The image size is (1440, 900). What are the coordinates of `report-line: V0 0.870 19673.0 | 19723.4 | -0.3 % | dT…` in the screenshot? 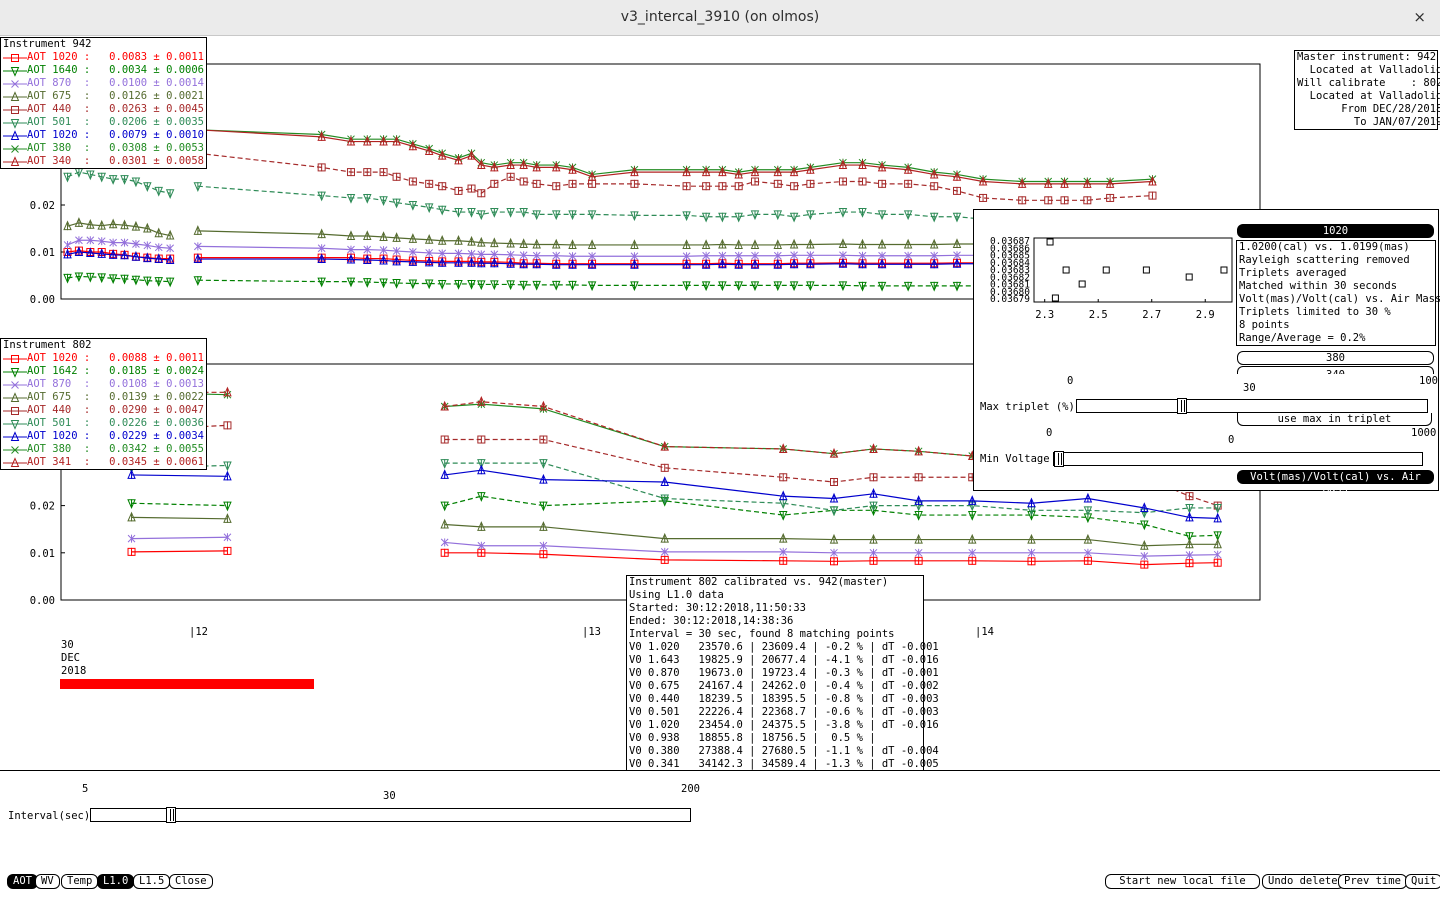 It's located at (784, 673).